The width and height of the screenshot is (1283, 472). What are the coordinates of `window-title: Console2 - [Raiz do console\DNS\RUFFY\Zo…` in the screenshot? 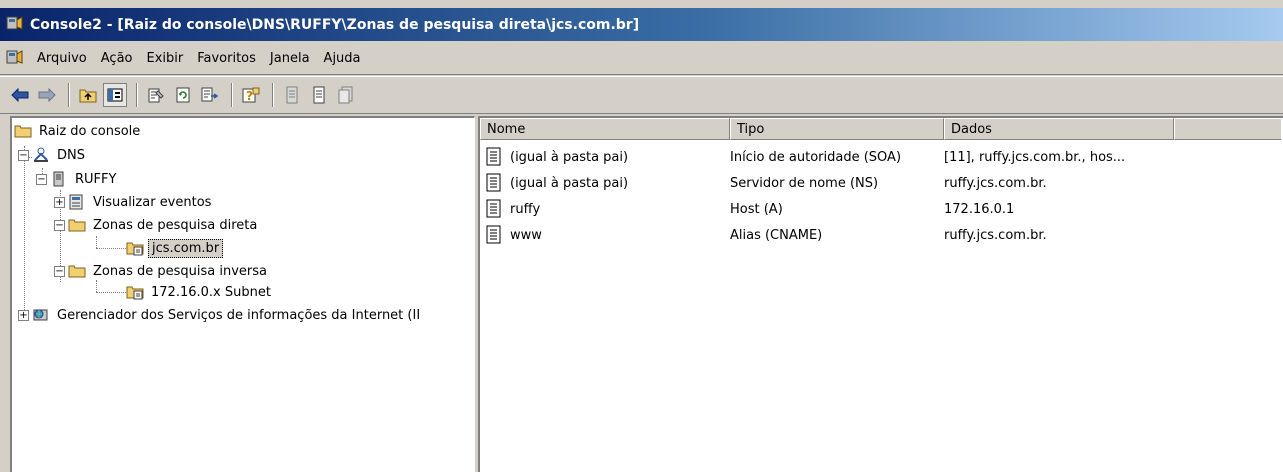 It's located at (335, 24).